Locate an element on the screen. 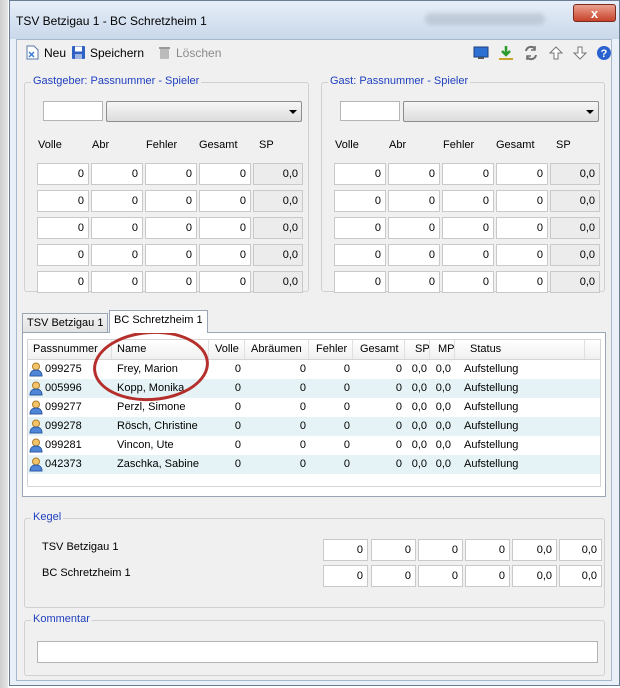 The image size is (620, 688). arrow-down-icon is located at coordinates (580, 53).